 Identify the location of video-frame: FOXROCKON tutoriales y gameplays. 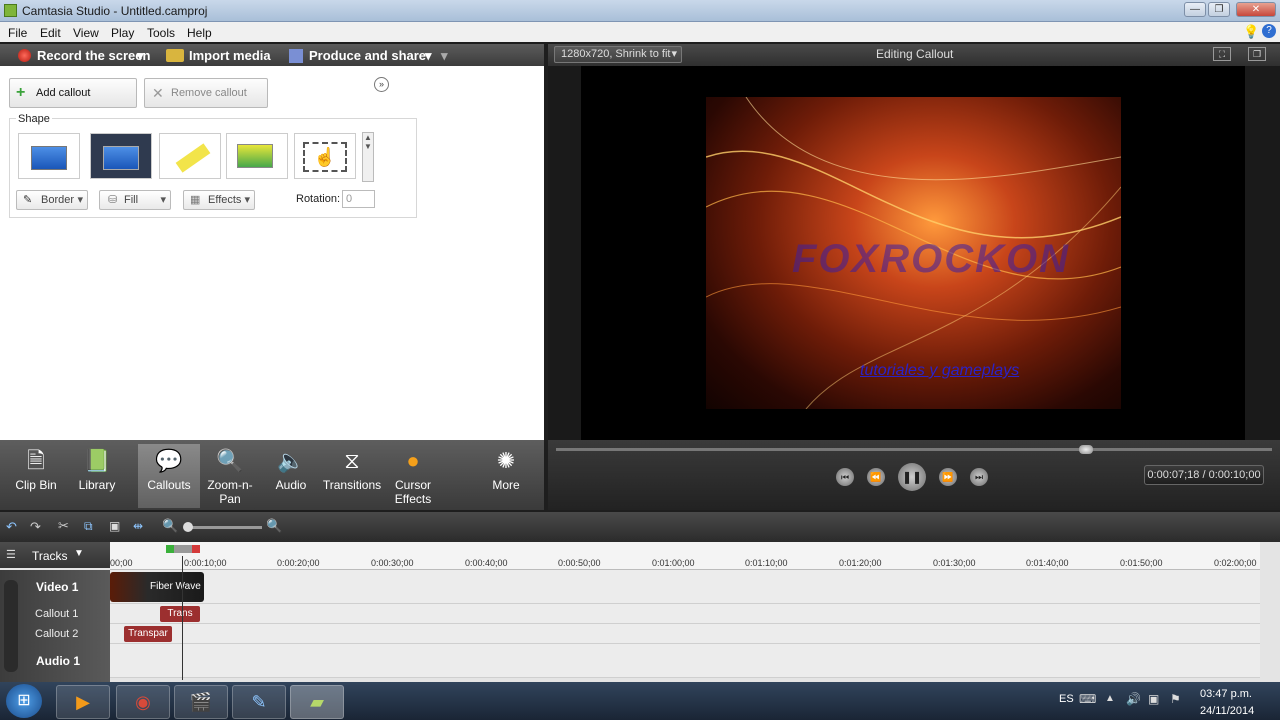
(913, 253).